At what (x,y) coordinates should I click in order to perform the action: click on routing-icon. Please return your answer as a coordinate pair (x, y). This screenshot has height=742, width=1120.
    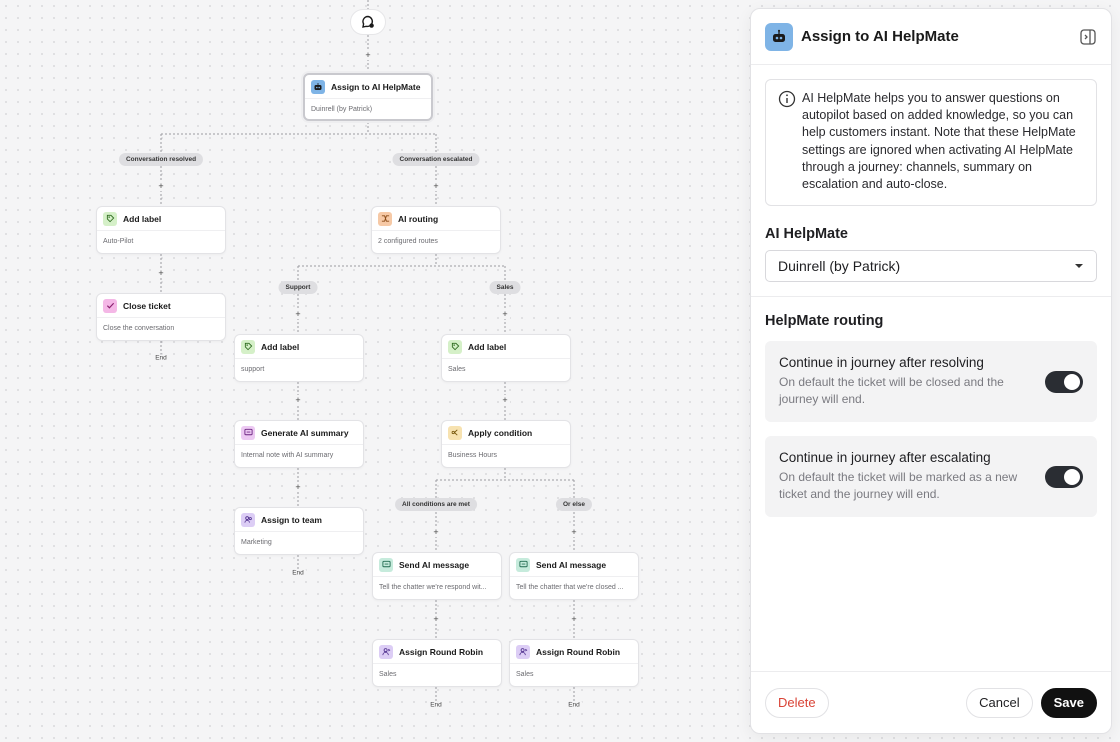
    Looking at the image, I should click on (385, 218).